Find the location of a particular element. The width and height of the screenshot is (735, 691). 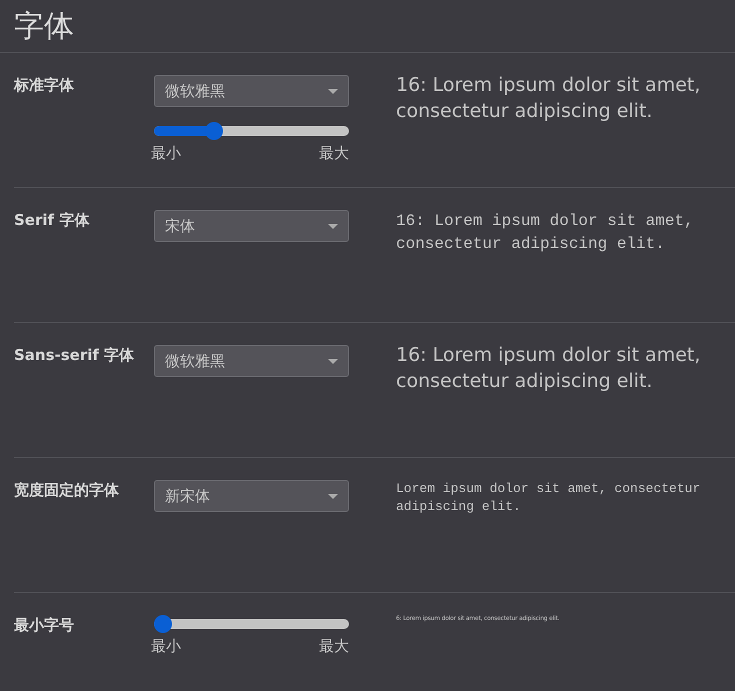

setting-label: 最小字号 is located at coordinates (44, 625).